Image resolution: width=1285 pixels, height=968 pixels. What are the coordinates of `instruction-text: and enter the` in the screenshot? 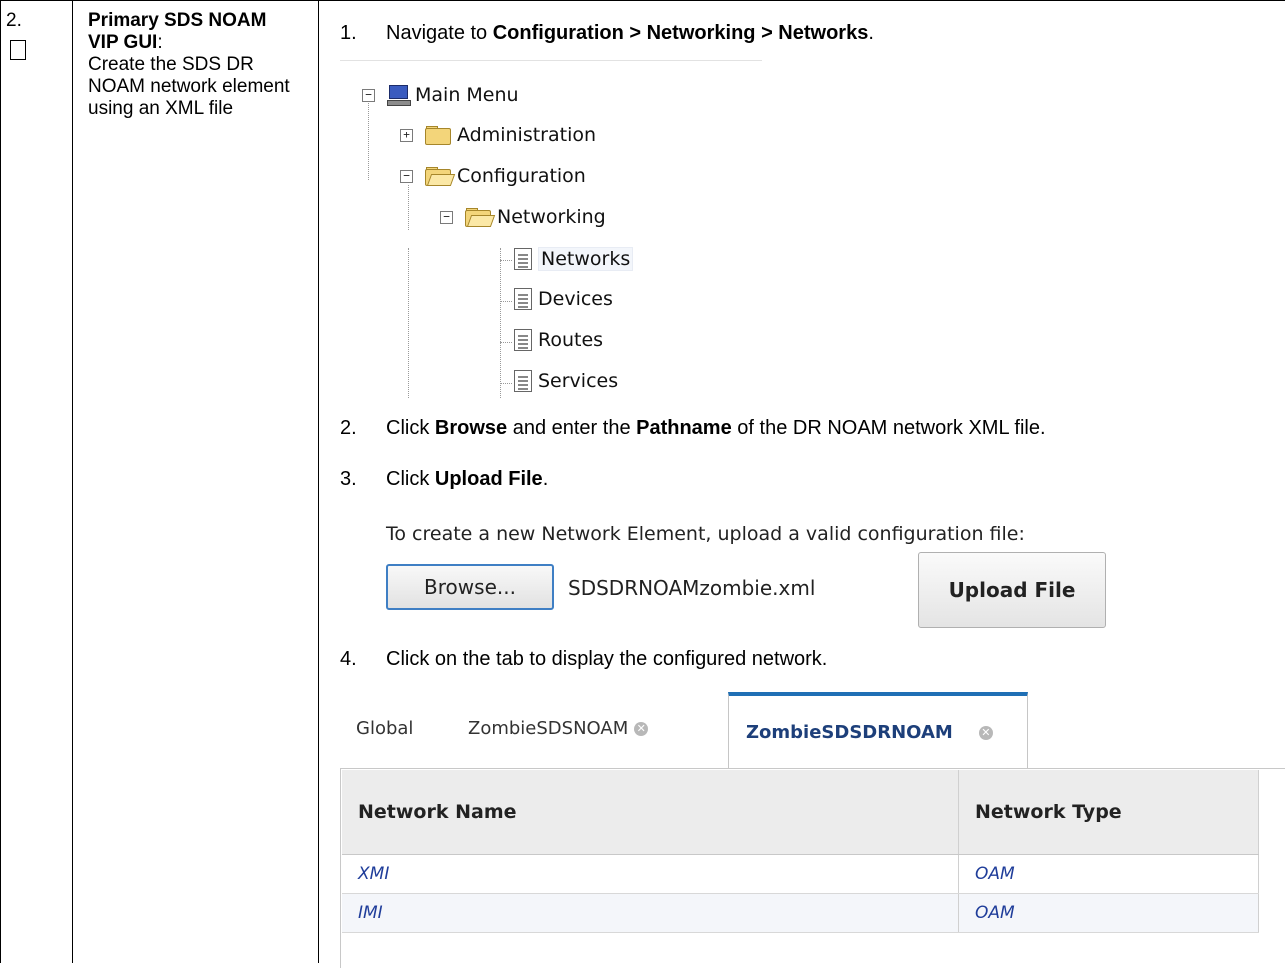 It's located at (572, 428).